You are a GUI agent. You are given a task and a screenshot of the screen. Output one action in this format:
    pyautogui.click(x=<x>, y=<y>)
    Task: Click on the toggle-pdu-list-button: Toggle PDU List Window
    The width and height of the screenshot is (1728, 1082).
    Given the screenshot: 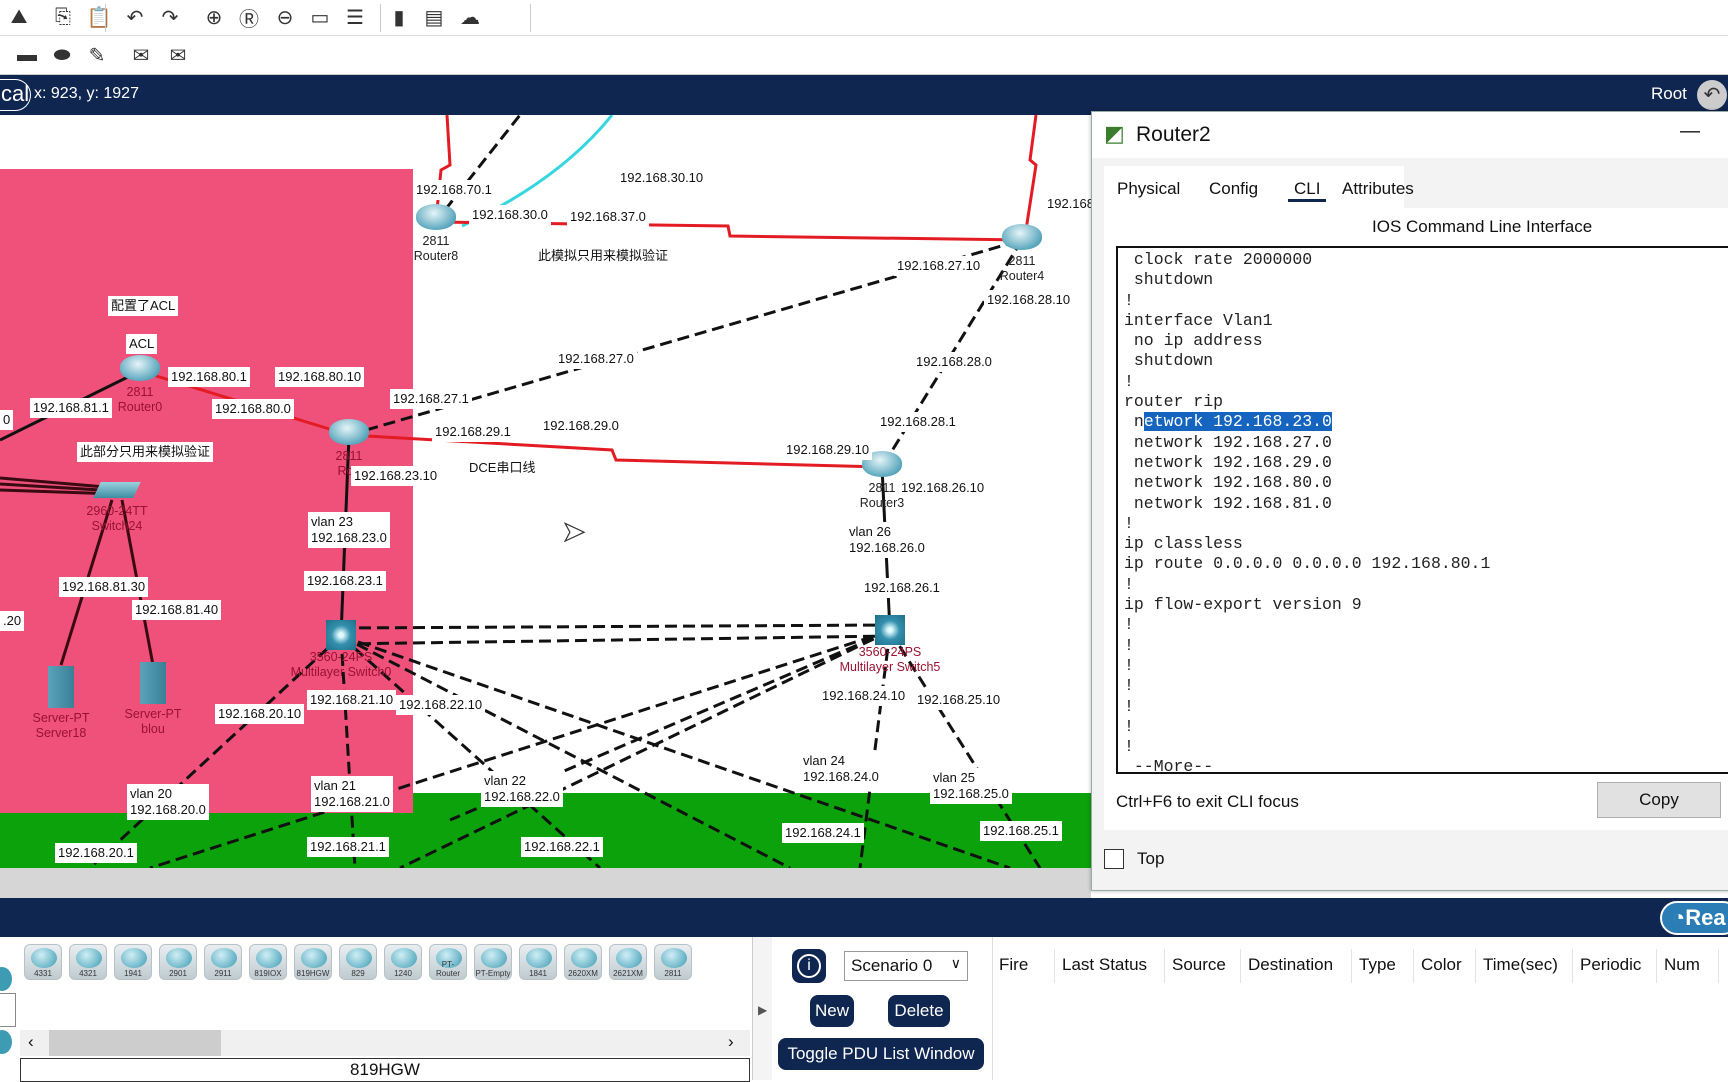 What is the action you would take?
    pyautogui.click(x=881, y=1054)
    